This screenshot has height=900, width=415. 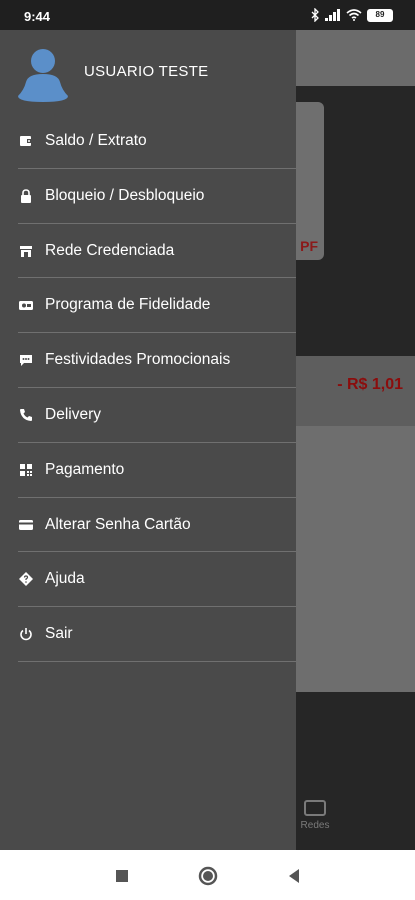 What do you see at coordinates (125, 195) in the screenshot?
I see `menu-item-label: Bloqueio / Desbloqueio` at bounding box center [125, 195].